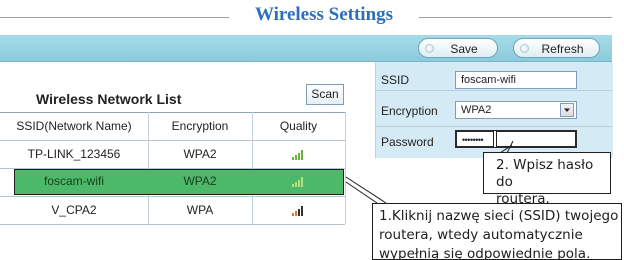 The image size is (624, 260). I want to click on refresh-button: Refresh, so click(556, 48).